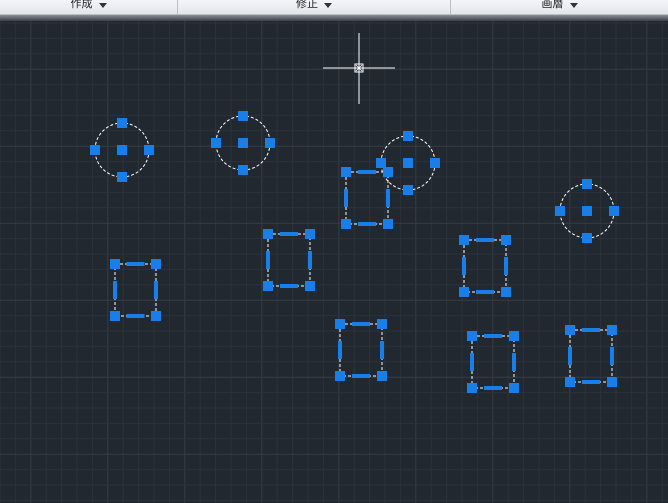  Describe the element at coordinates (81, 5) in the screenshot. I see `panel-create-label: 作成` at that location.